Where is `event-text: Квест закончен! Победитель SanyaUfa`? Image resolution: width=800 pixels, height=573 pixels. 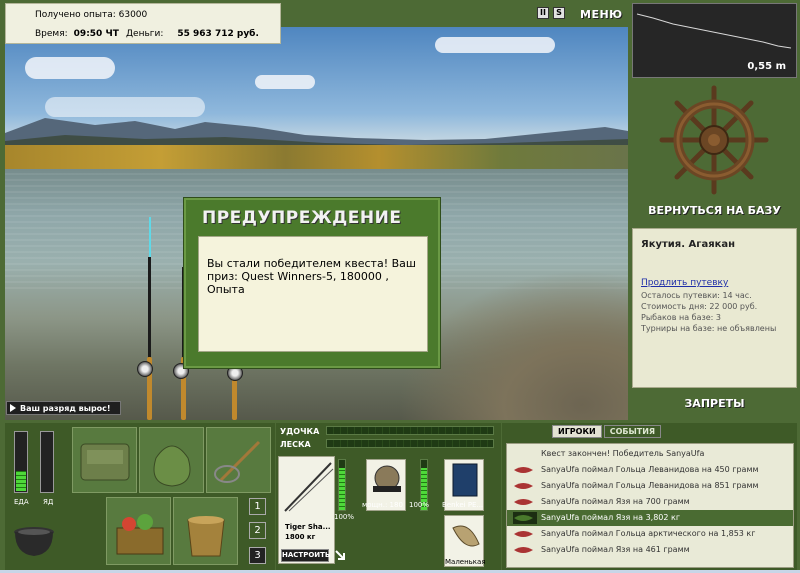
event-text: Квест закончен! Победитель SanyaUfa is located at coordinates (623, 453).